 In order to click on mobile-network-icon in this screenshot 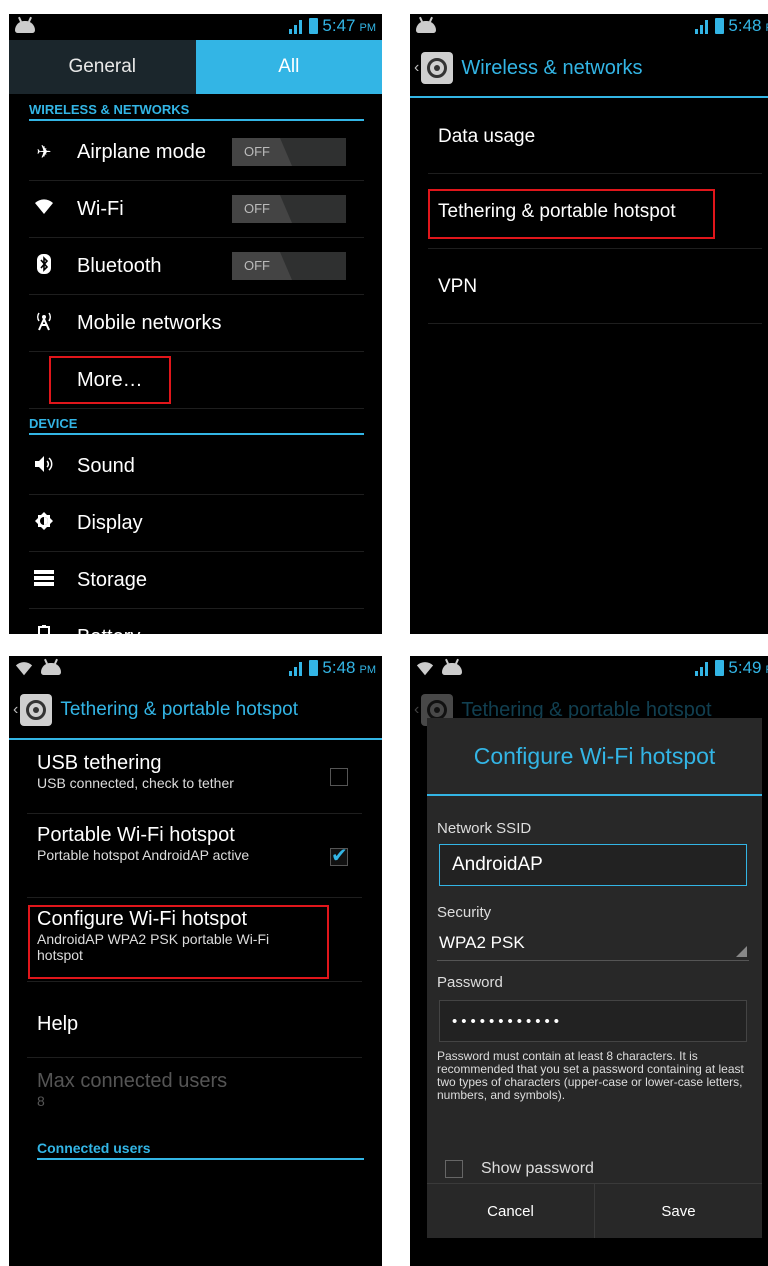, I will do `click(44, 323)`.